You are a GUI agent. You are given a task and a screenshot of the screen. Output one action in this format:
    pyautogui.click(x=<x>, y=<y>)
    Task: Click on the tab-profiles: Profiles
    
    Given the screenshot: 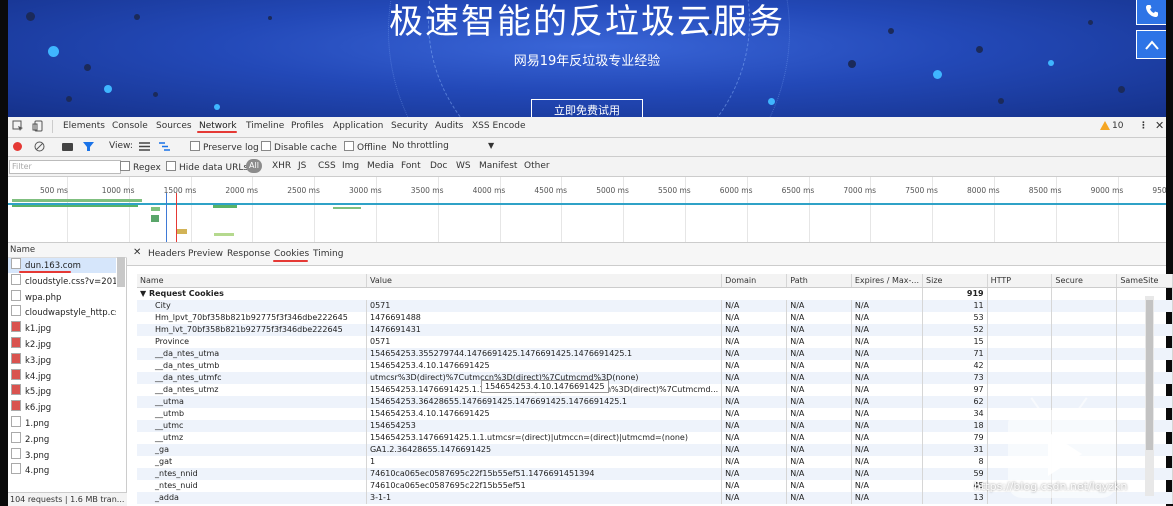 What is the action you would take?
    pyautogui.click(x=307, y=126)
    